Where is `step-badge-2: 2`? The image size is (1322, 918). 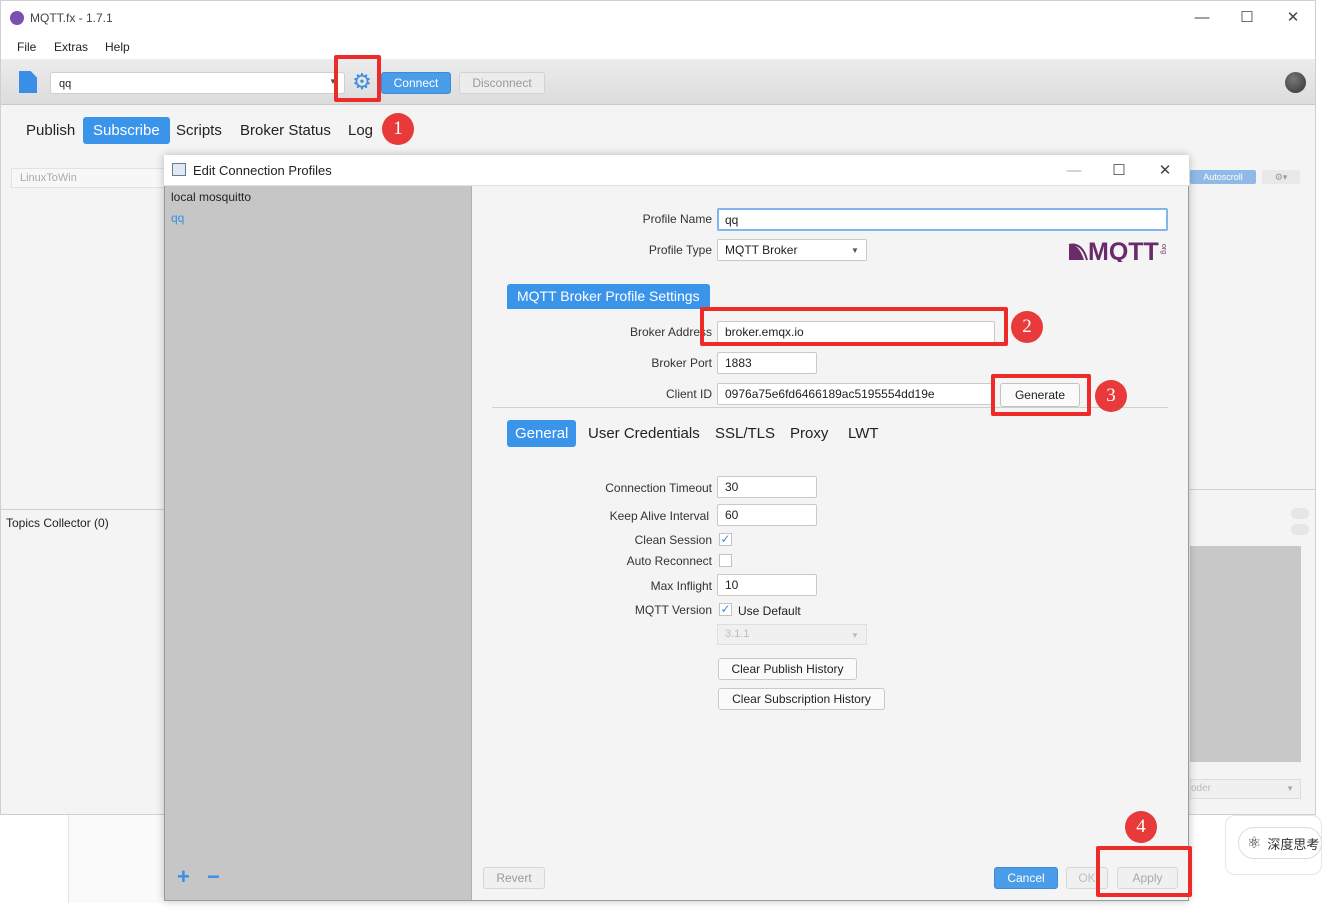 step-badge-2: 2 is located at coordinates (1027, 327).